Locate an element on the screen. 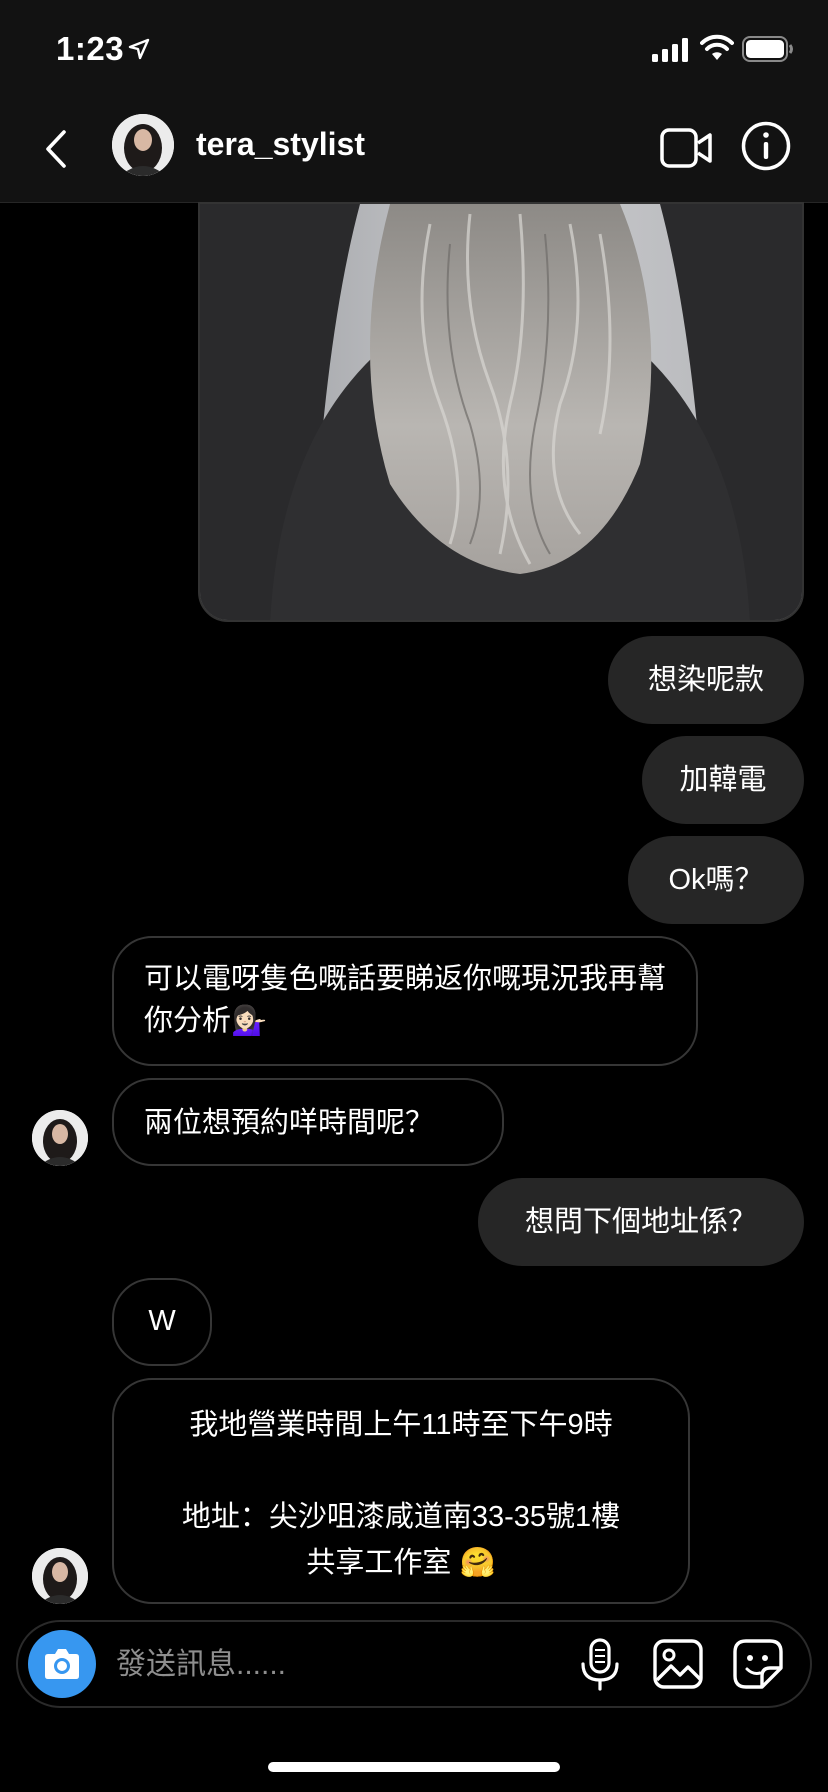  avatar is located at coordinates (143, 145).